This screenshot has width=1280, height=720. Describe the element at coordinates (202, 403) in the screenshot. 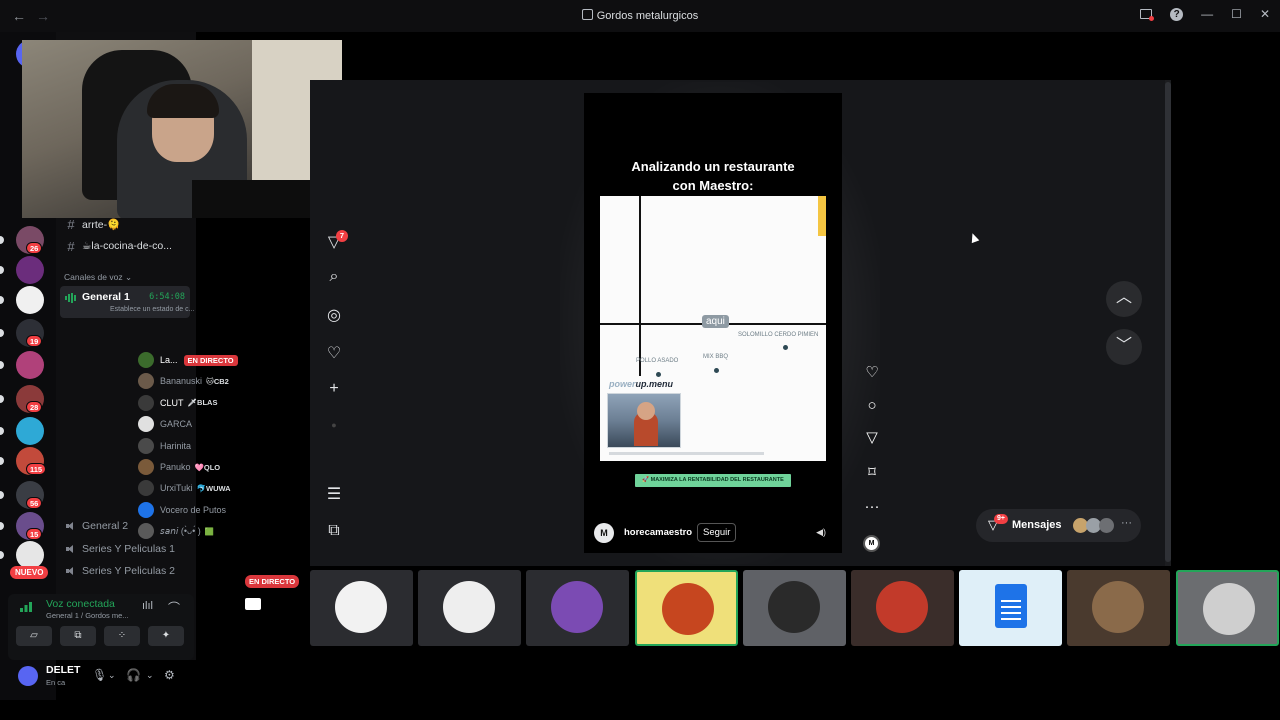

I see `voice-user-tag: 🗡BLAS` at that location.